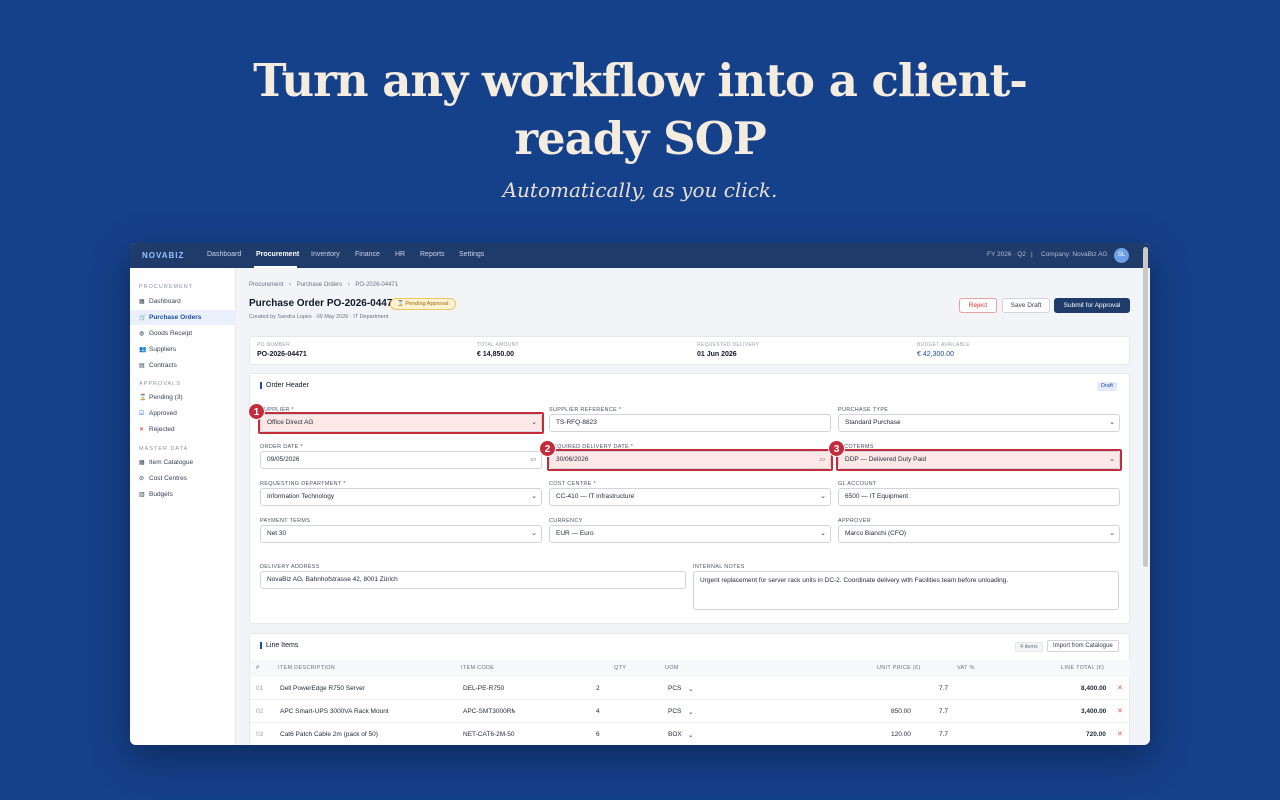 Image resolution: width=1280 pixels, height=800 pixels. What do you see at coordinates (165, 301) in the screenshot?
I see `sidebar-item-label: Dashboard` at bounding box center [165, 301].